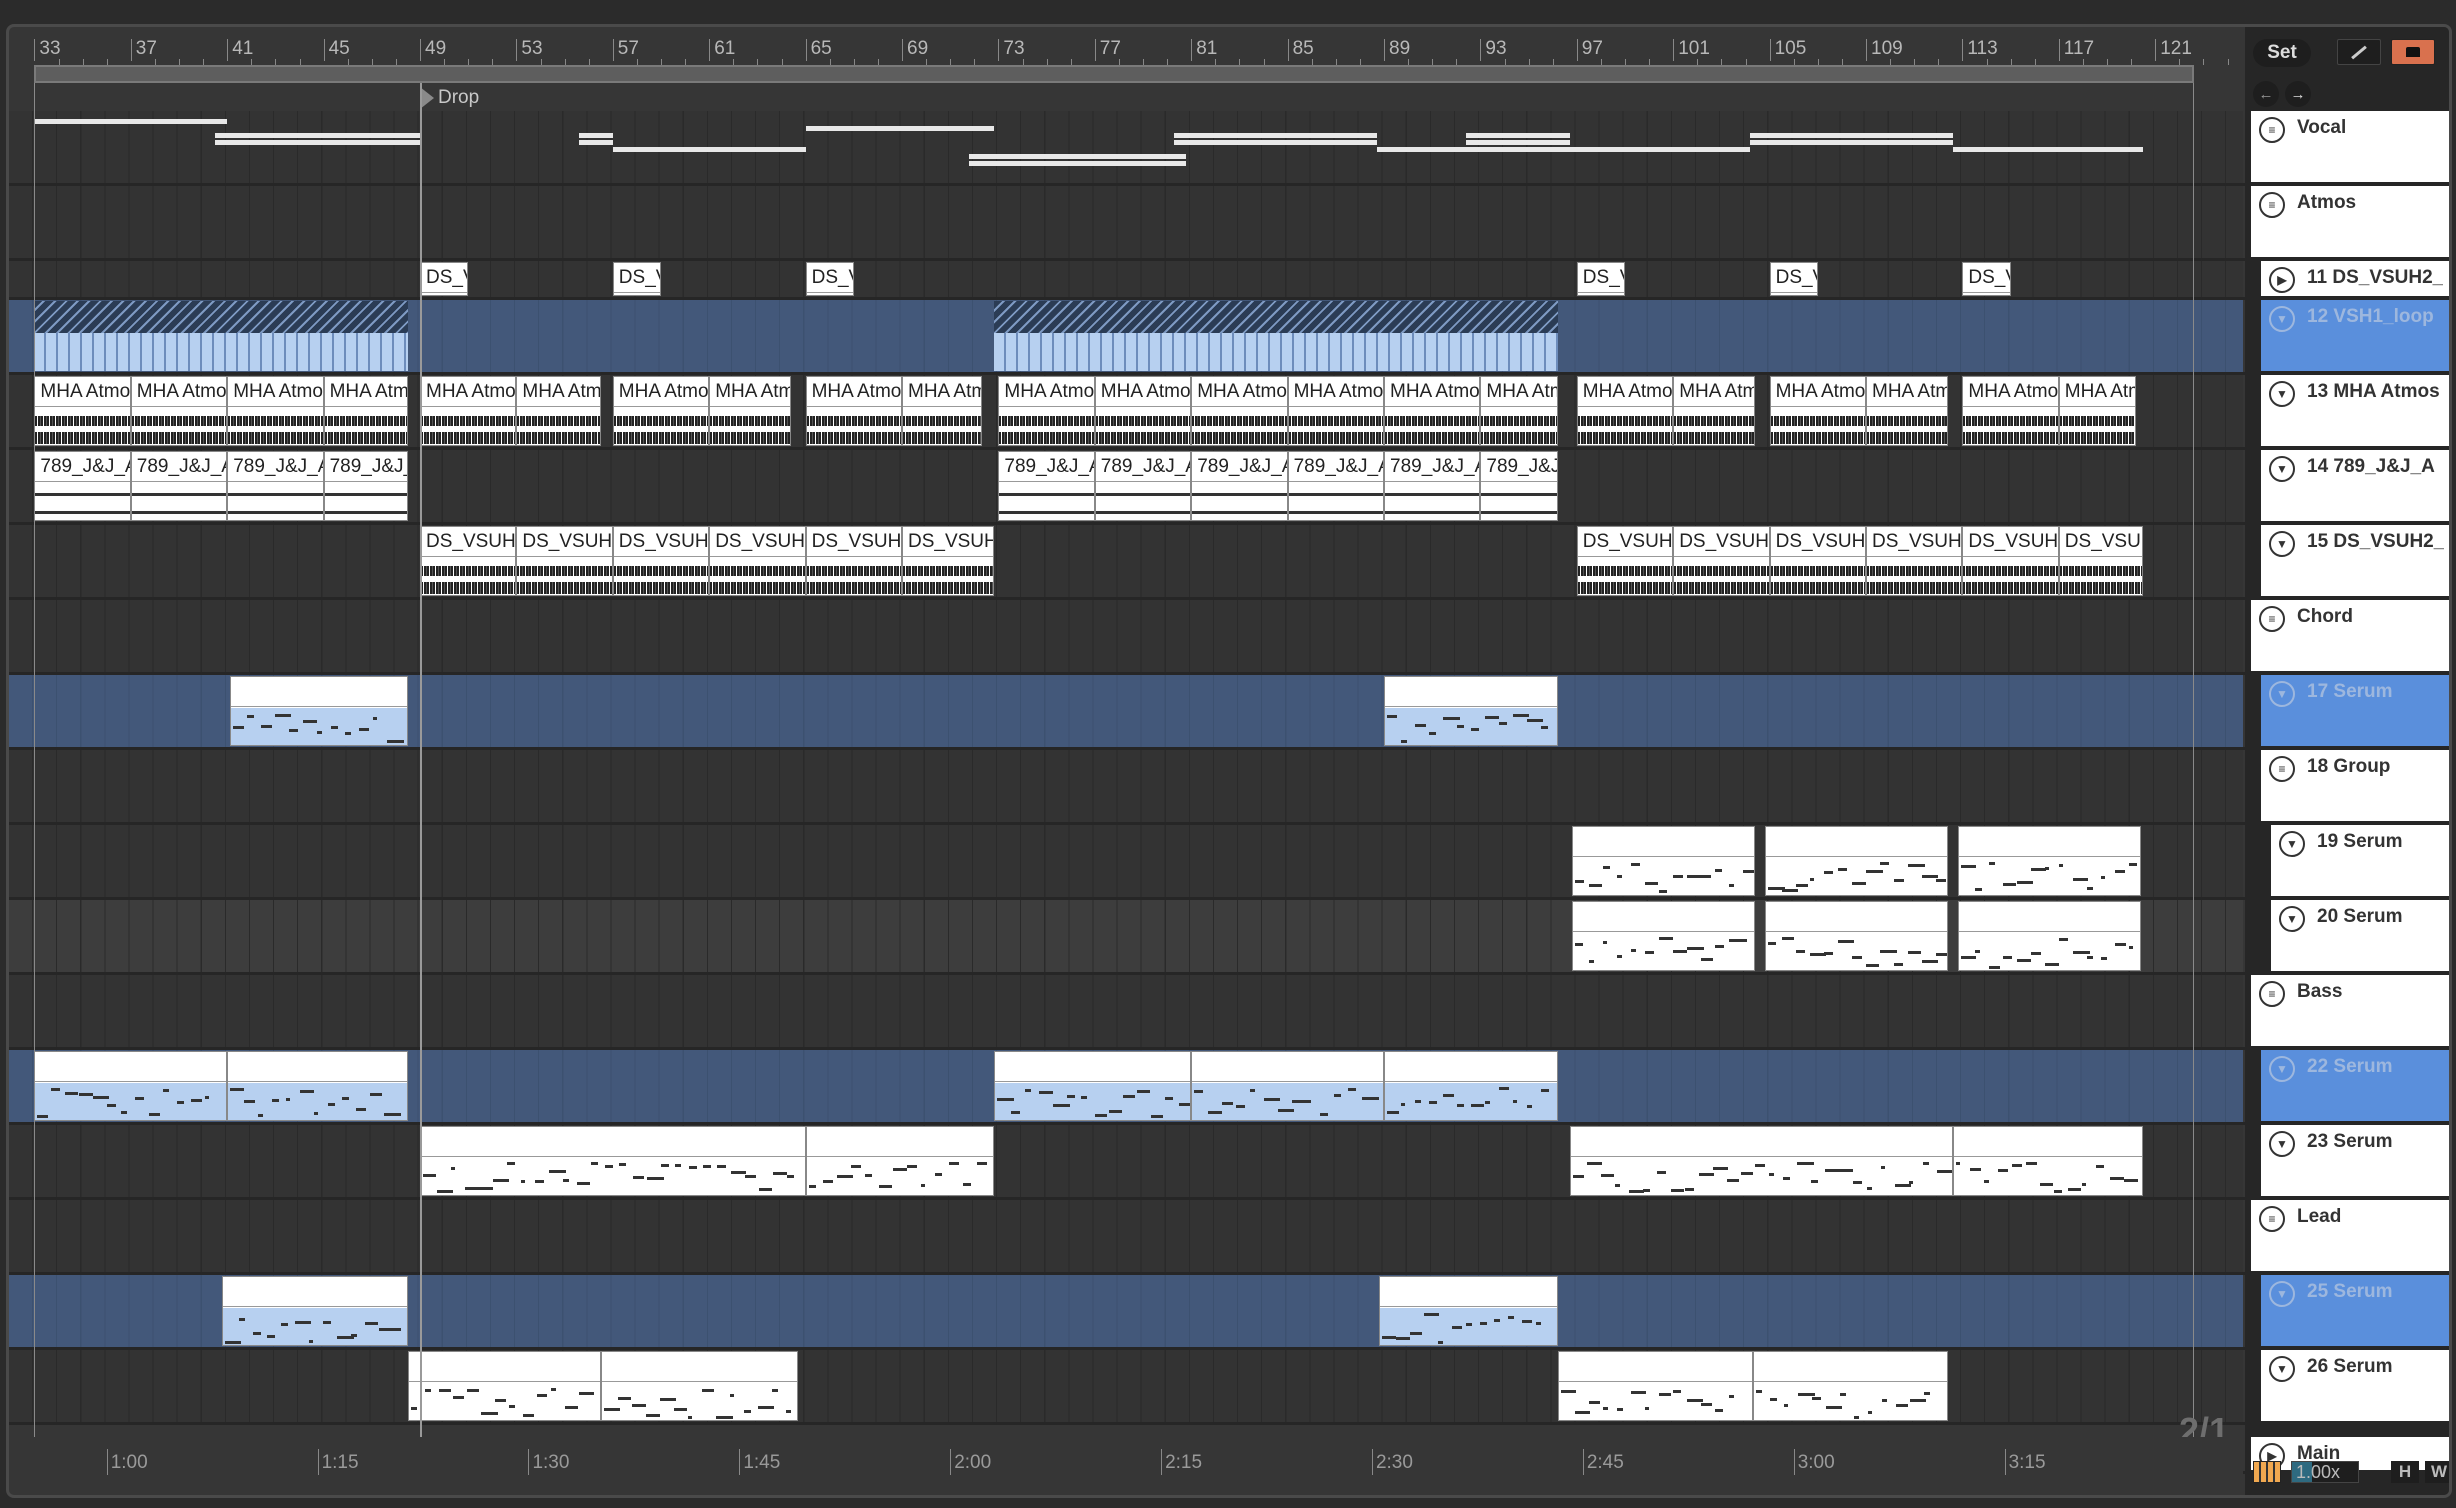 The width and height of the screenshot is (2456, 1508). Describe the element at coordinates (2437, 1472) in the screenshot. I see `w-button: W` at that location.